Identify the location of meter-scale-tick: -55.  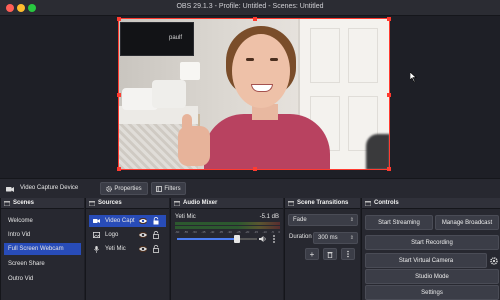
(186, 232).